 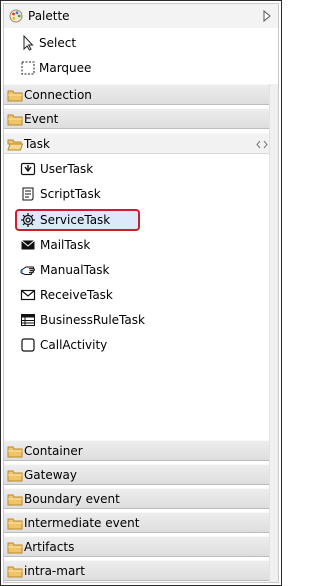 What do you see at coordinates (28, 43) in the screenshot?
I see `select-arrow-icon` at bounding box center [28, 43].